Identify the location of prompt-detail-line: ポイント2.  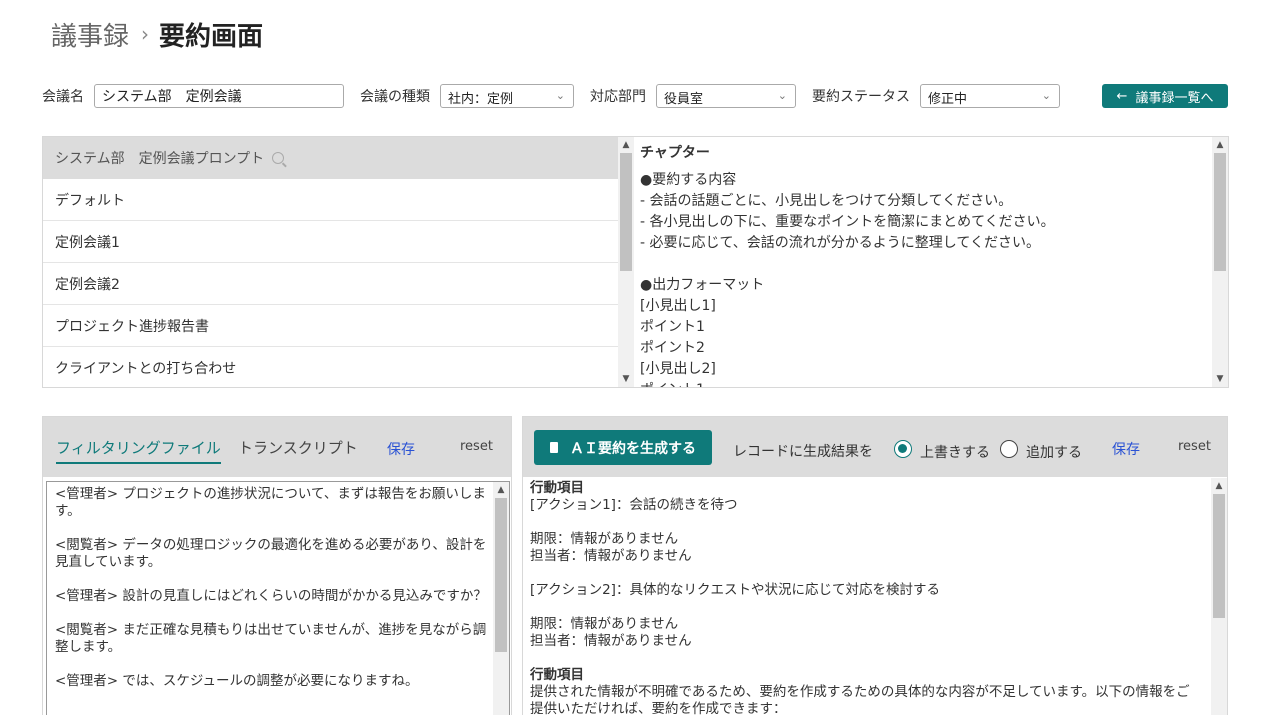
(672, 348).